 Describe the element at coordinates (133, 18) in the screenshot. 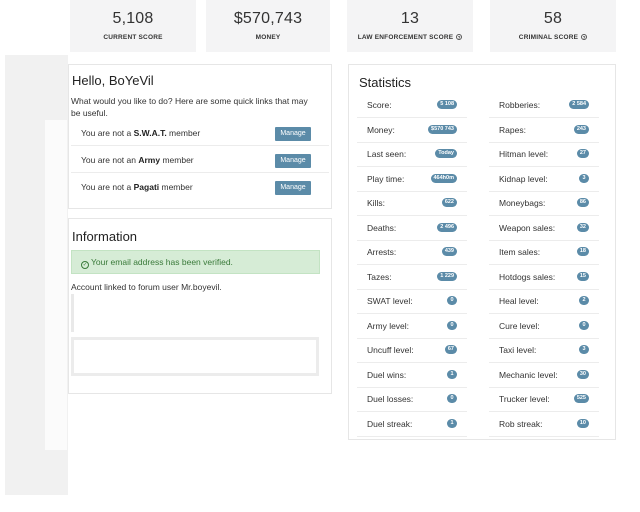

I see `current-score-value: 5,108` at that location.